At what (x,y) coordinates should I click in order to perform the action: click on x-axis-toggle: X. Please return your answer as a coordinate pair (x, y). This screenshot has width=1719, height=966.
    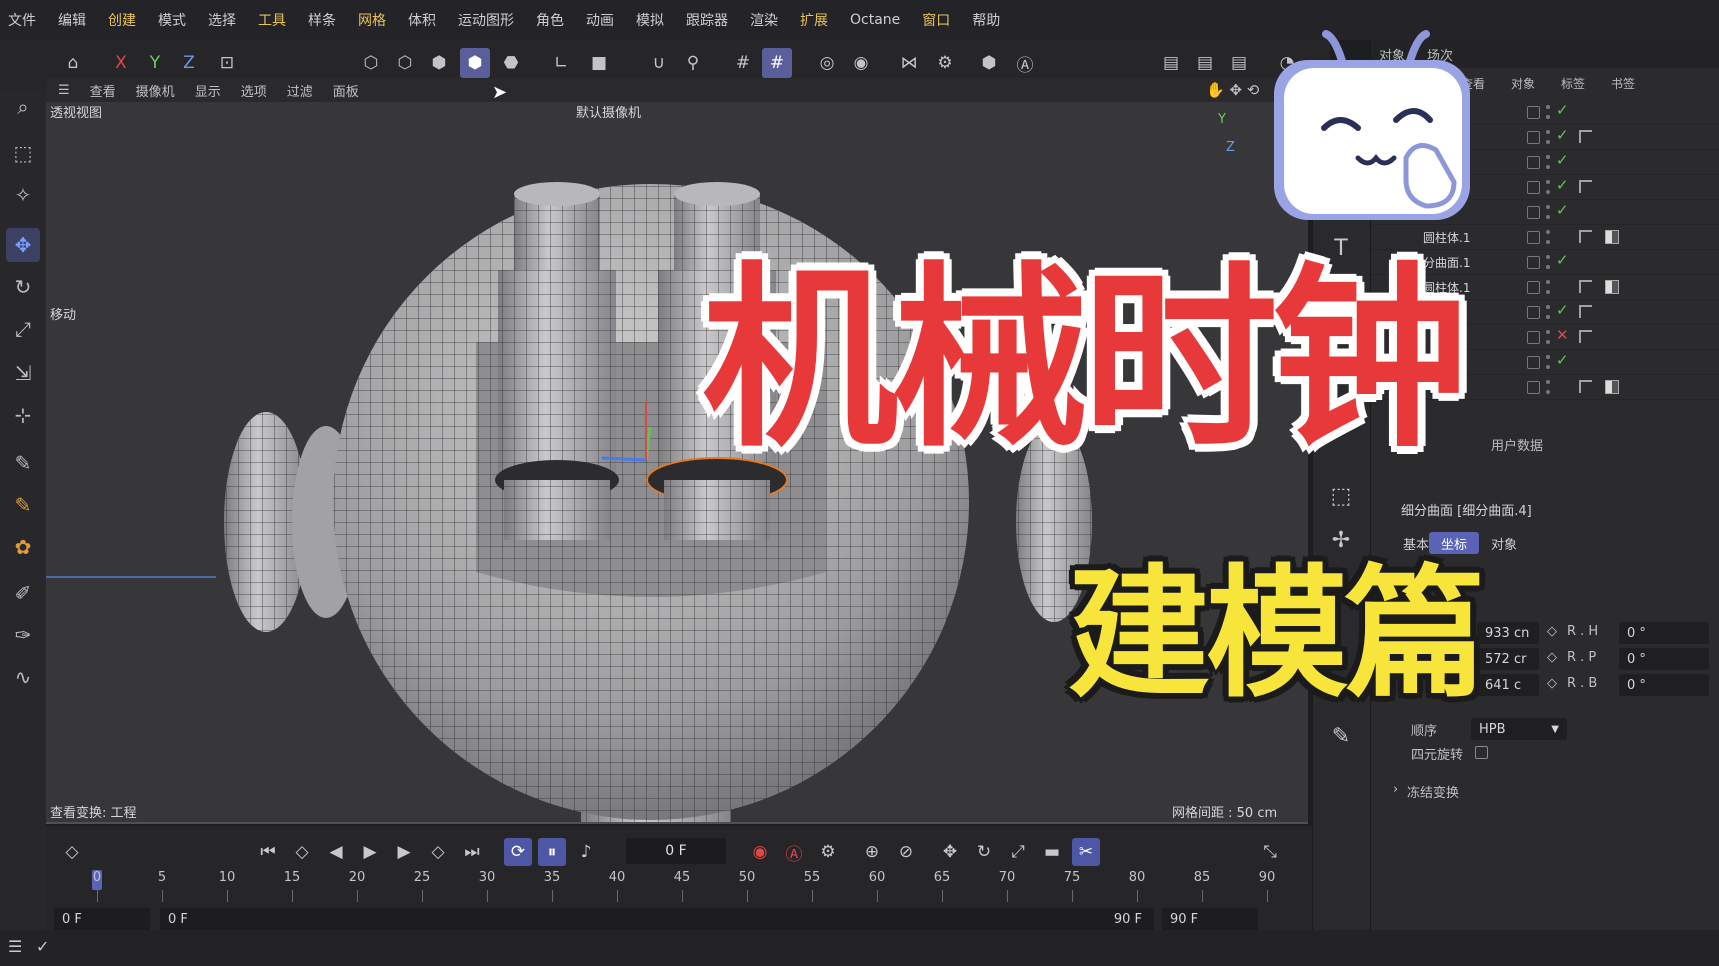
    Looking at the image, I should click on (121, 63).